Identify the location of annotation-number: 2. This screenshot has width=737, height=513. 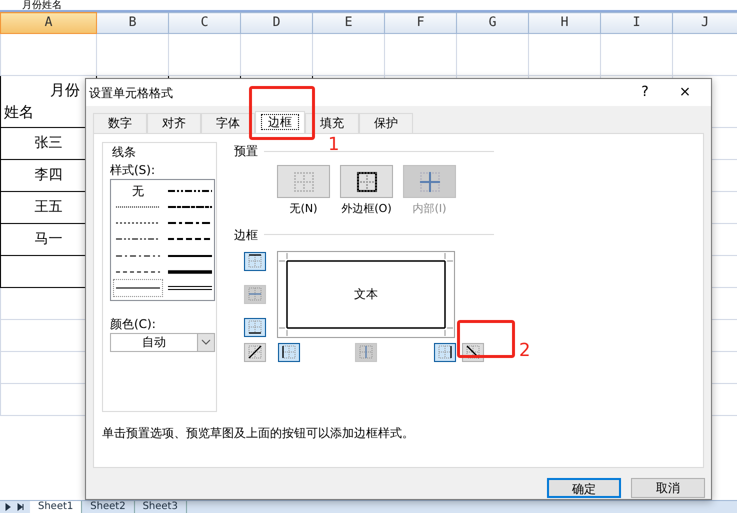
(524, 351).